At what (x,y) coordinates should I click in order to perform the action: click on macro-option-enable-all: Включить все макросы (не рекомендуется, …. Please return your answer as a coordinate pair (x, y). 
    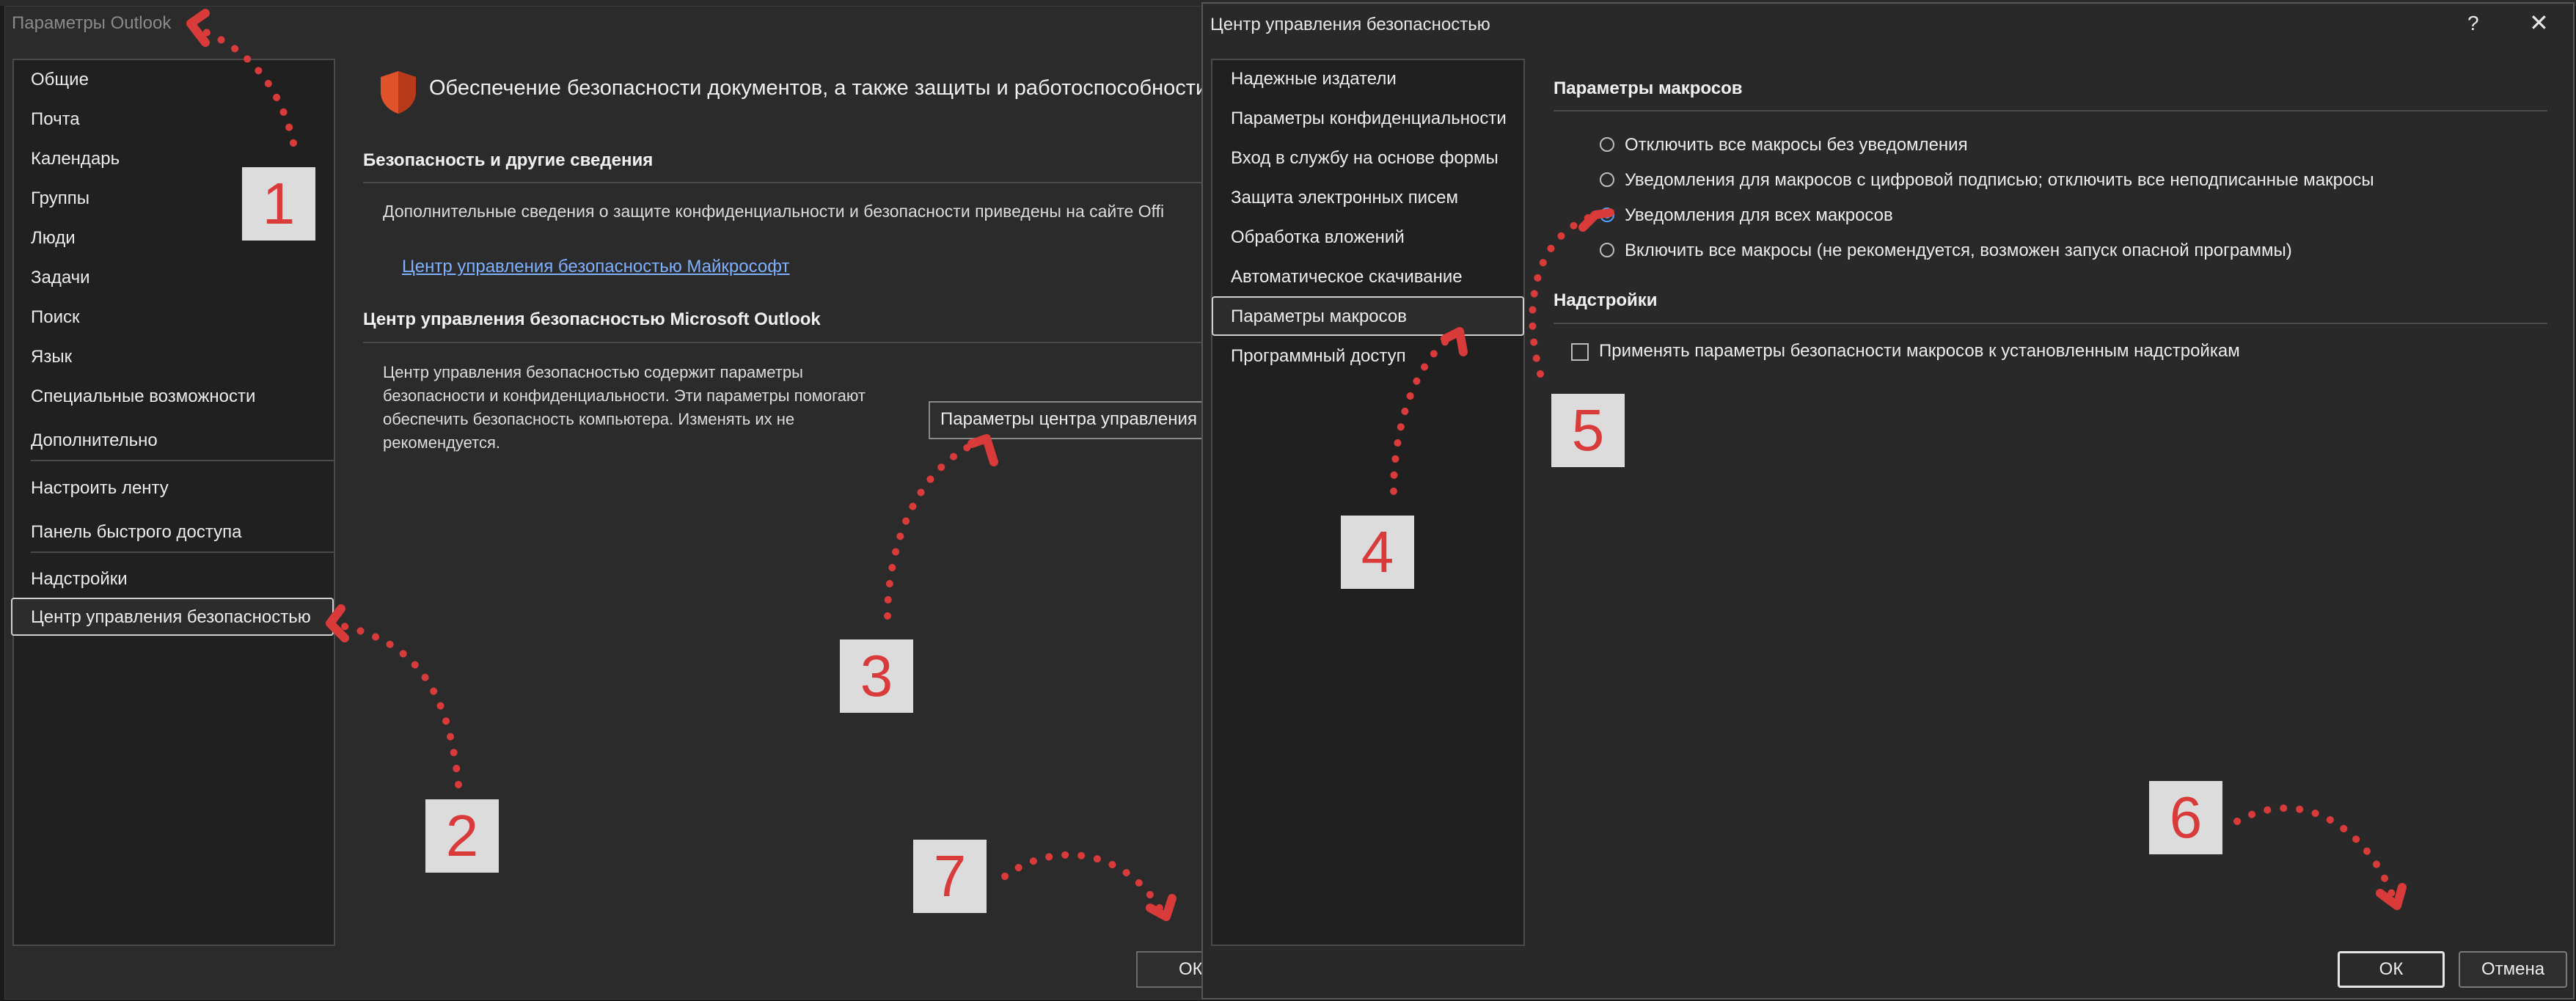
    Looking at the image, I should click on (1959, 251).